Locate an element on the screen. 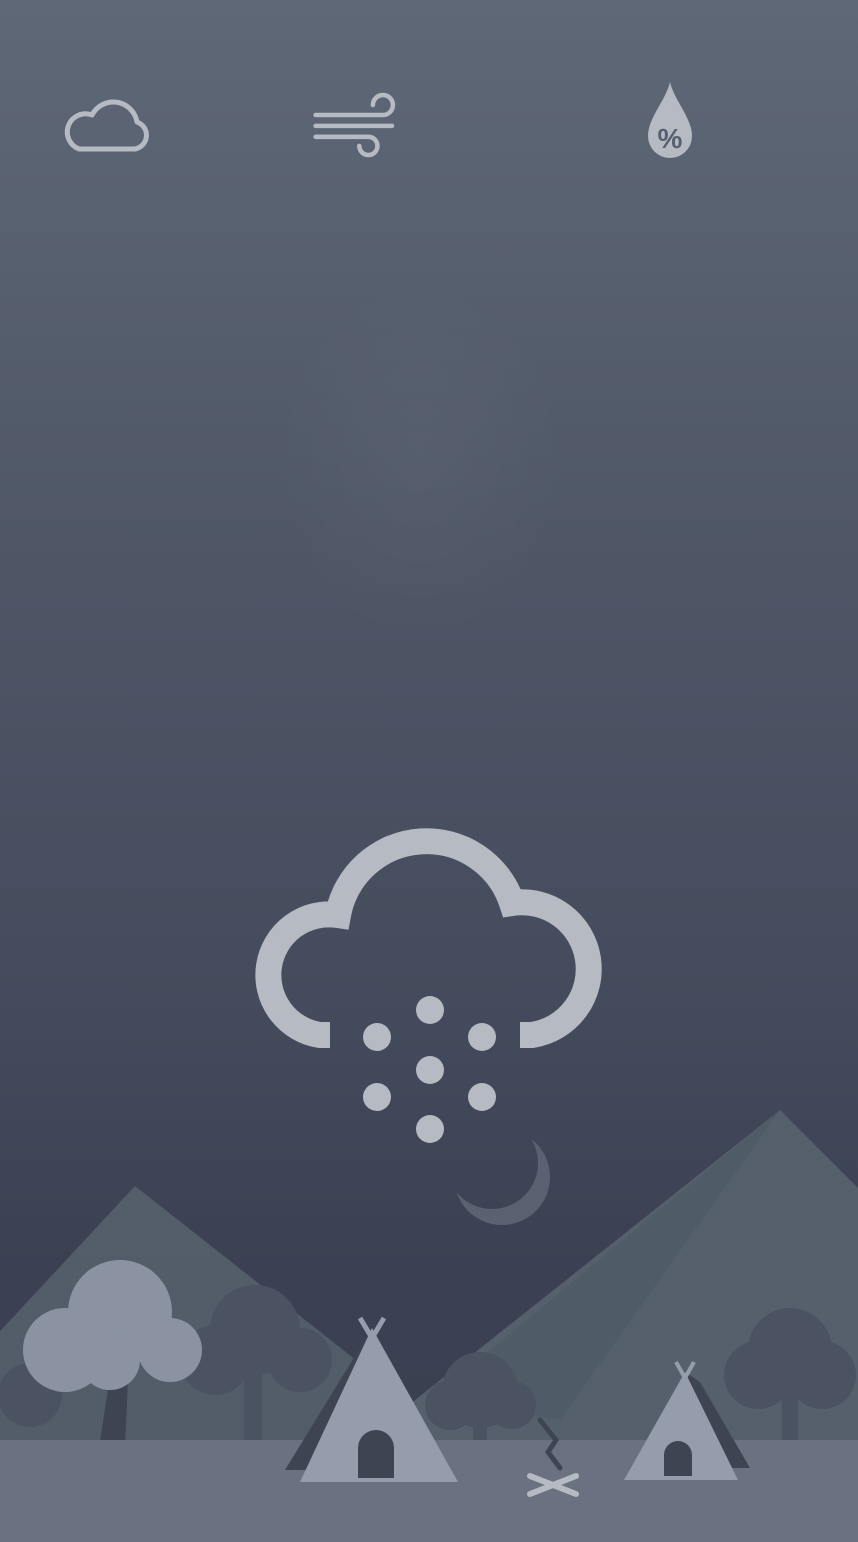 The image size is (858, 1542). cloud-cover-button is located at coordinates (107, 125).